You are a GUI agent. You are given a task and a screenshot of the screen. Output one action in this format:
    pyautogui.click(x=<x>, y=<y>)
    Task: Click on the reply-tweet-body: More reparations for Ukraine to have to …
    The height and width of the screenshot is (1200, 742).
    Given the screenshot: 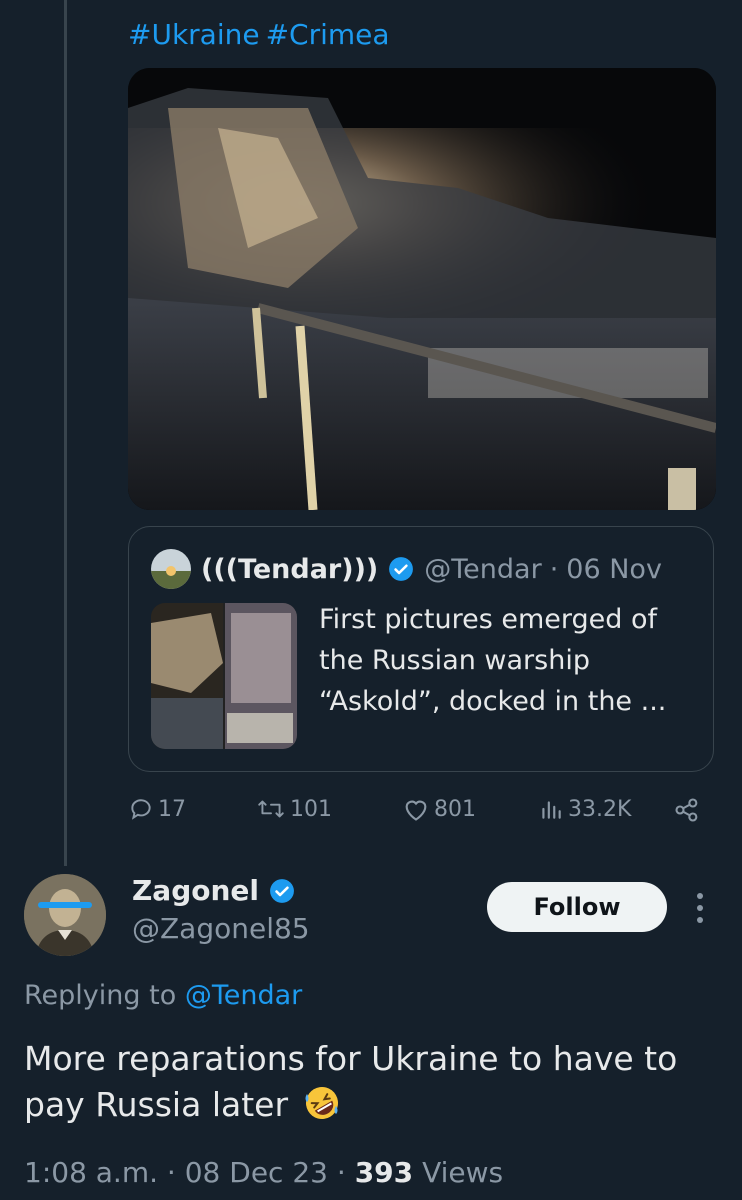 What is the action you would take?
    pyautogui.click(x=374, y=1082)
    